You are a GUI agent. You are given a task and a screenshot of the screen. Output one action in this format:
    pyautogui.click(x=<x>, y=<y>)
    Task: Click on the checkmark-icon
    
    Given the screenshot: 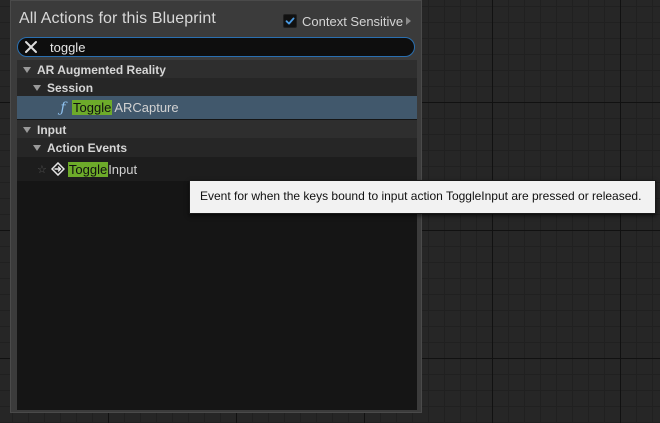 What is the action you would take?
    pyautogui.click(x=290, y=21)
    